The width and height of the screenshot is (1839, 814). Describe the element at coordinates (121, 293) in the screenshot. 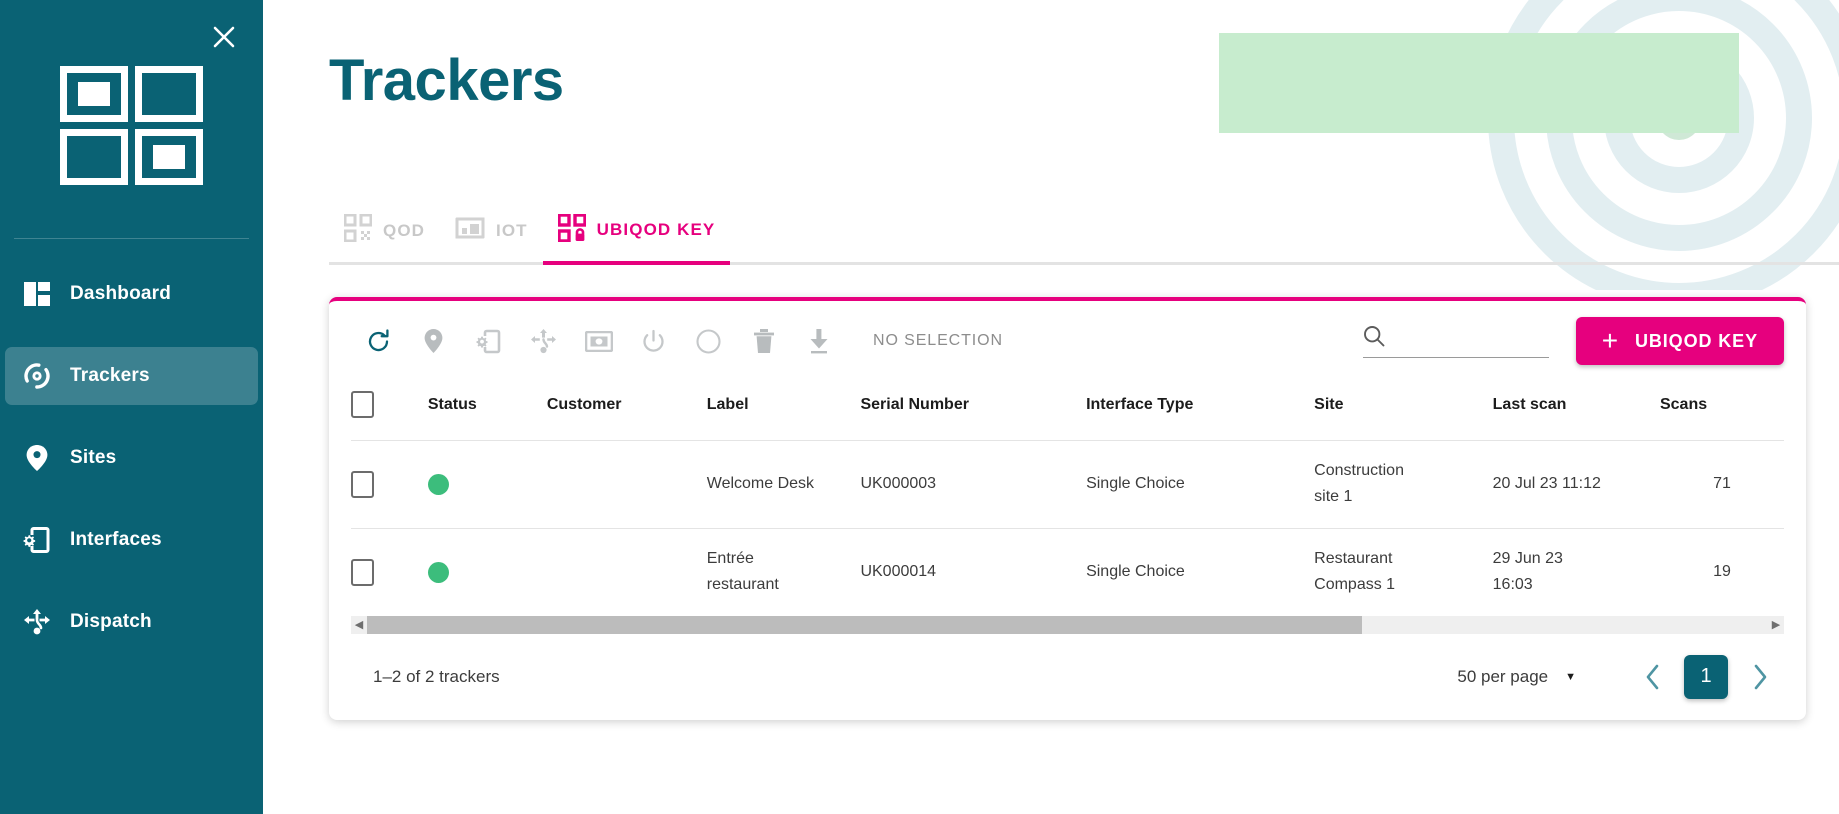

I see `sidebar-item-label: Dashboard` at that location.